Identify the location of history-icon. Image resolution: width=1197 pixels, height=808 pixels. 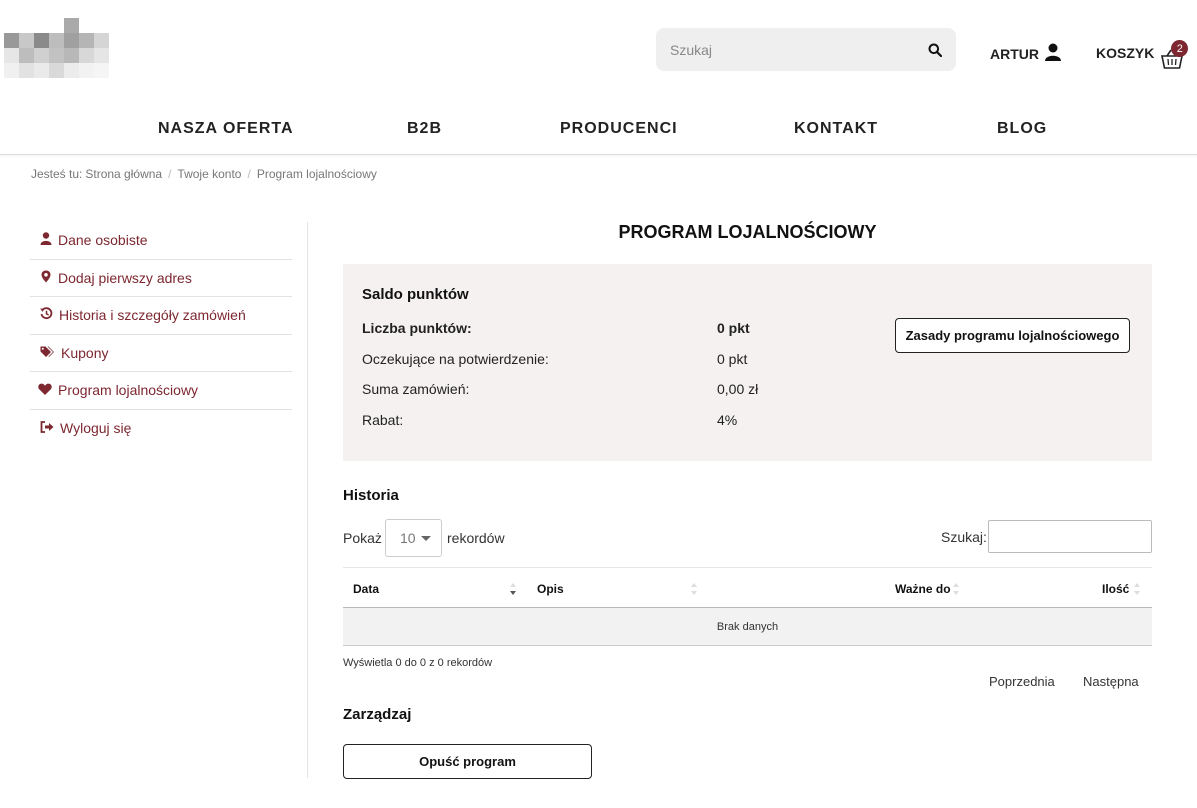
(46, 315).